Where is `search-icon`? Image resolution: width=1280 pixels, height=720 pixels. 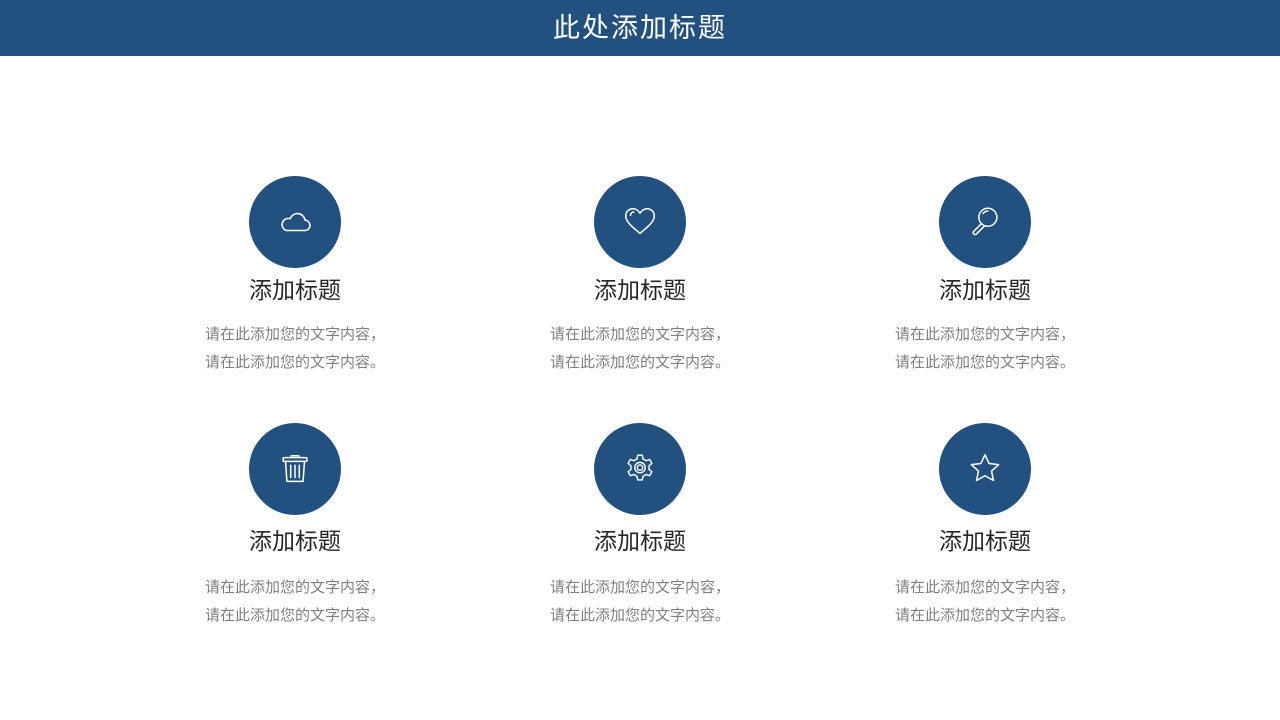
search-icon is located at coordinates (985, 221).